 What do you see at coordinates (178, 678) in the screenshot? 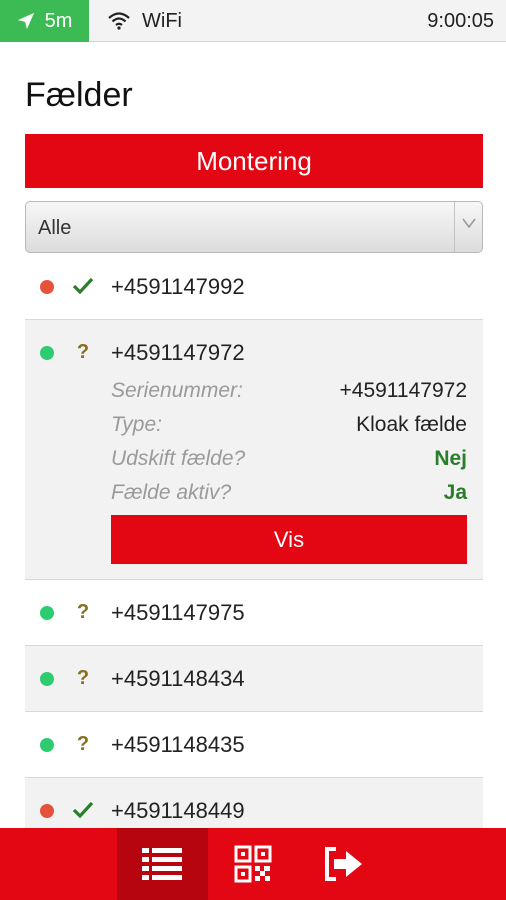
I see `trap-number: +4591148434` at bounding box center [178, 678].